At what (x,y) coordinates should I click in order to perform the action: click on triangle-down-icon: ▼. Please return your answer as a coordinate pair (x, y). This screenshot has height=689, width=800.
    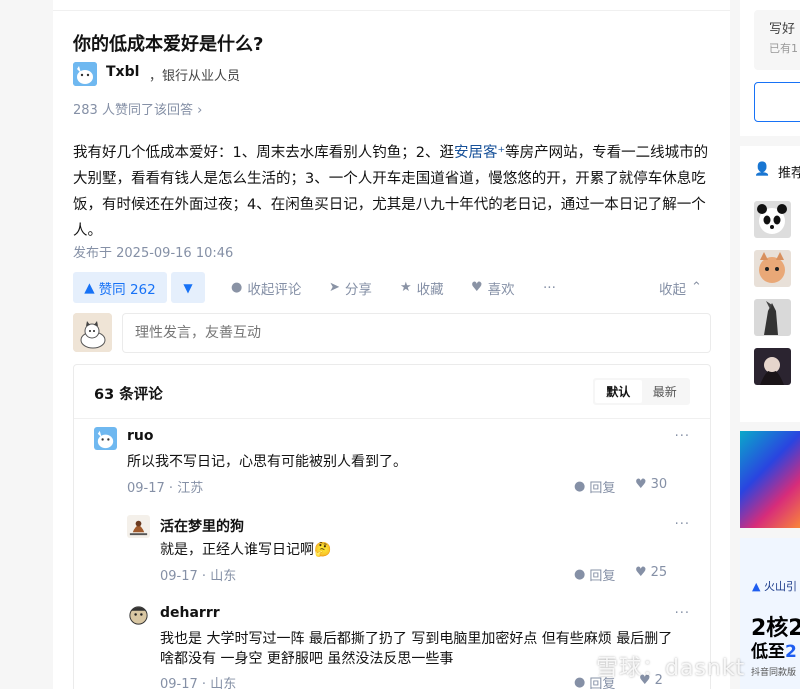
    Looking at the image, I should click on (188, 287).